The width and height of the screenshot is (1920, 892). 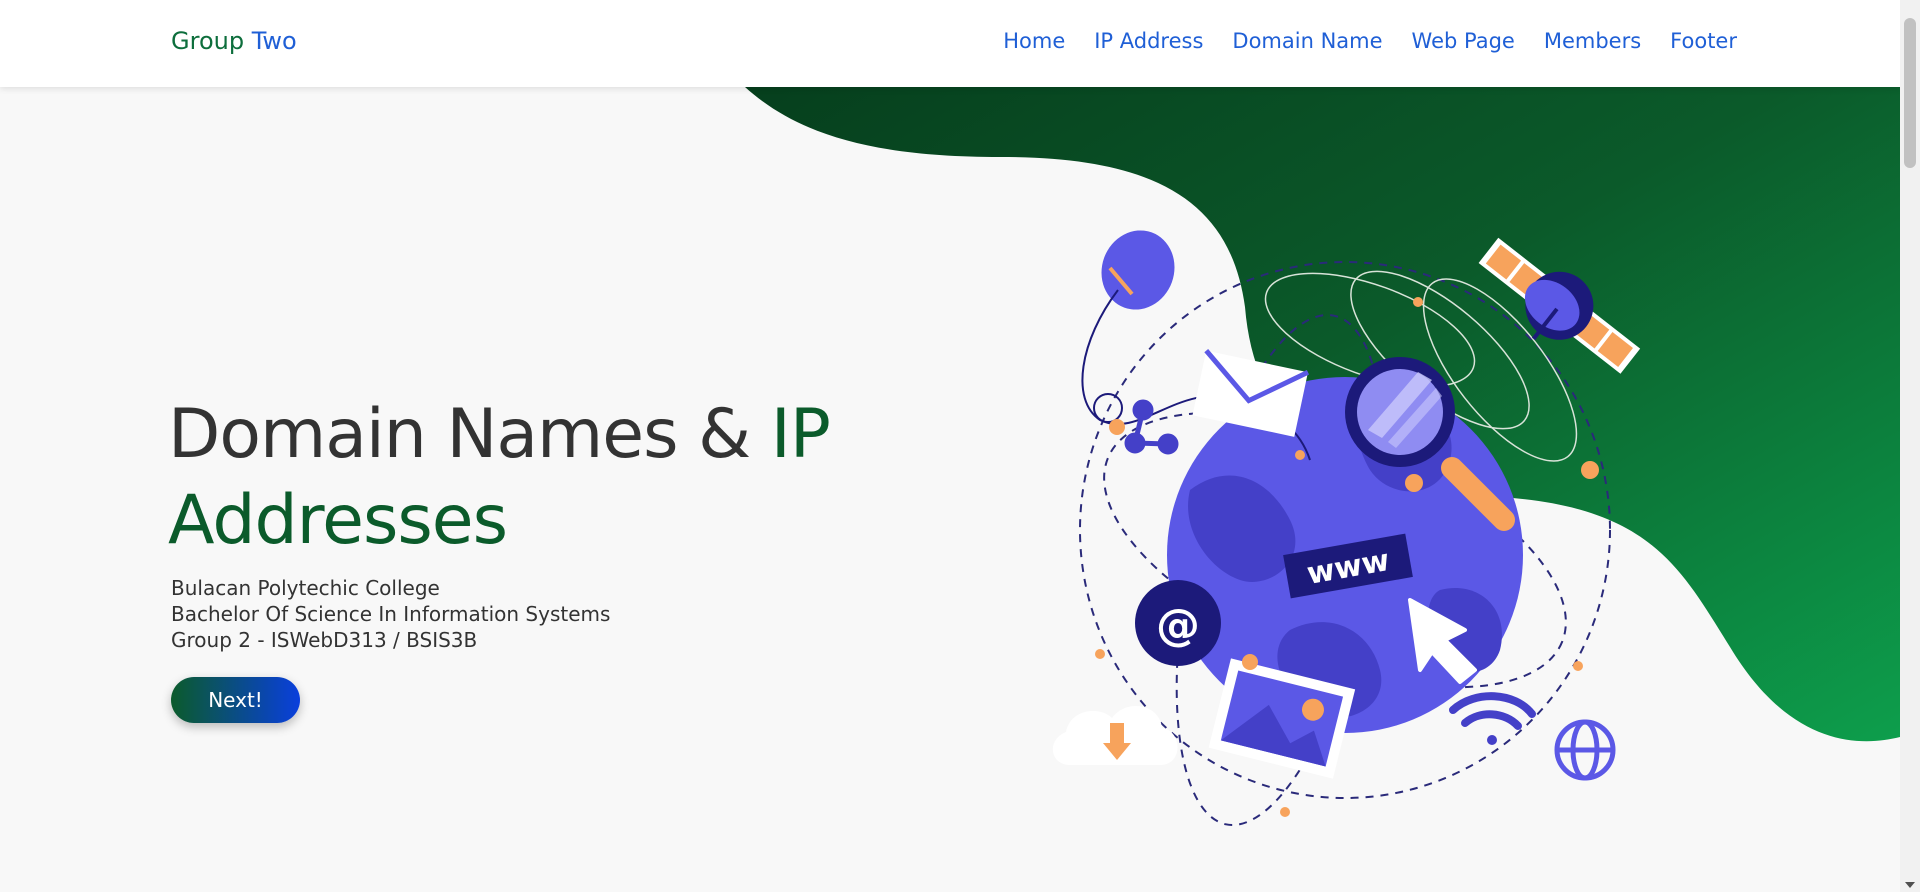 I want to click on nav-link-ip-address: IP Address, so click(x=1148, y=41).